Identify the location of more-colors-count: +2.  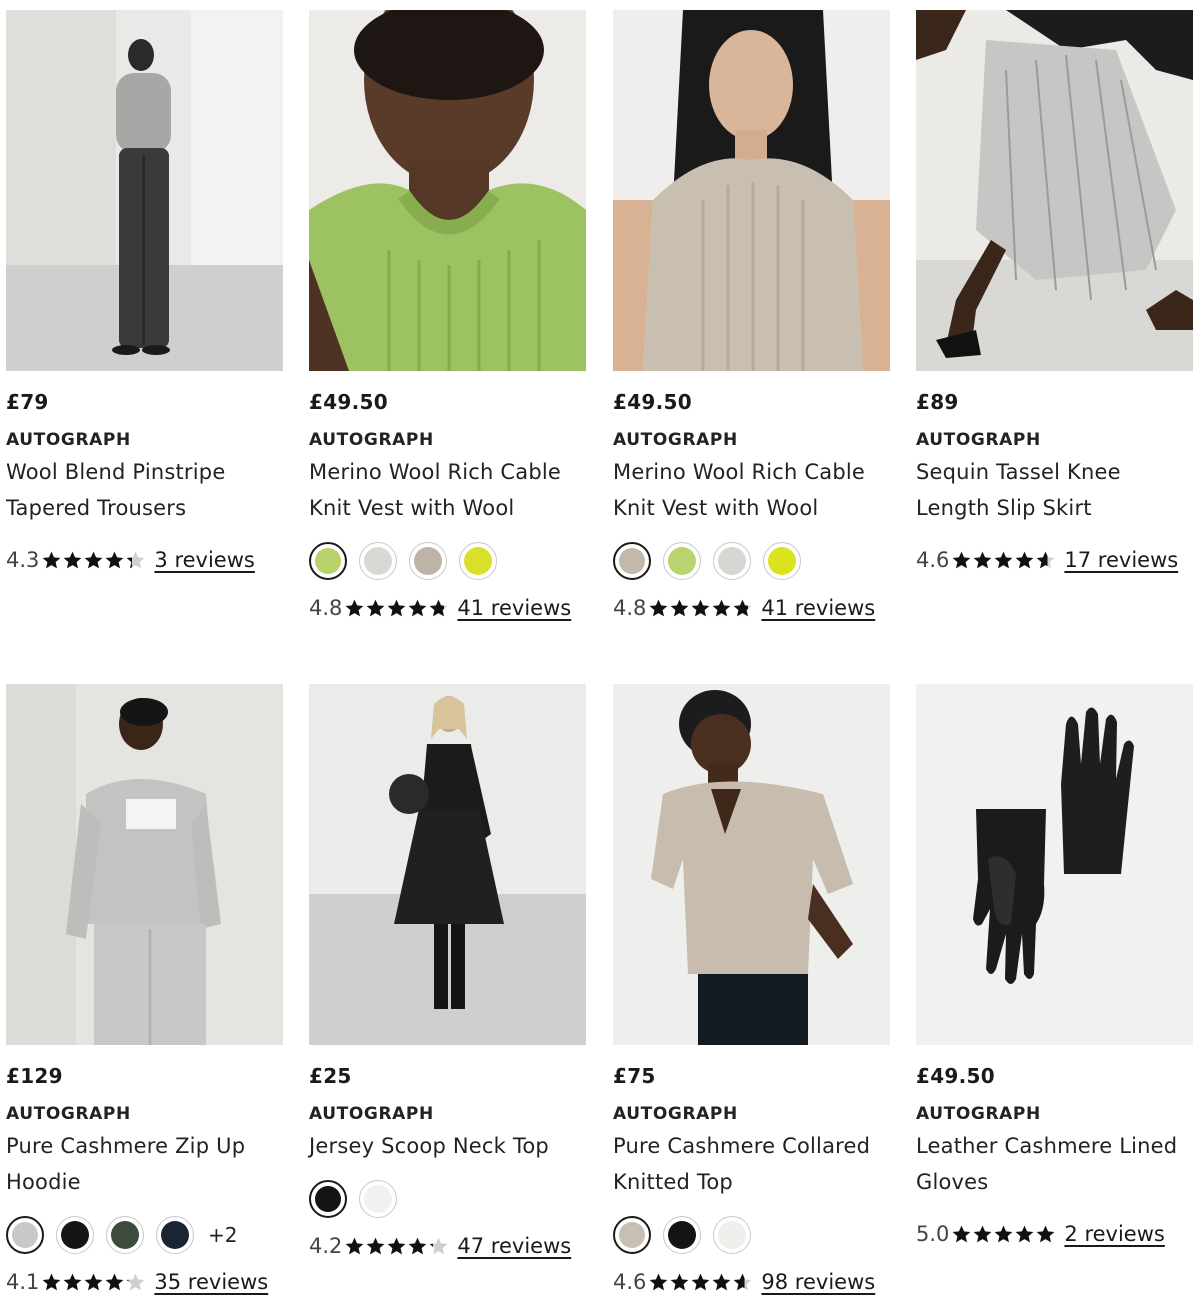
(222, 1235).